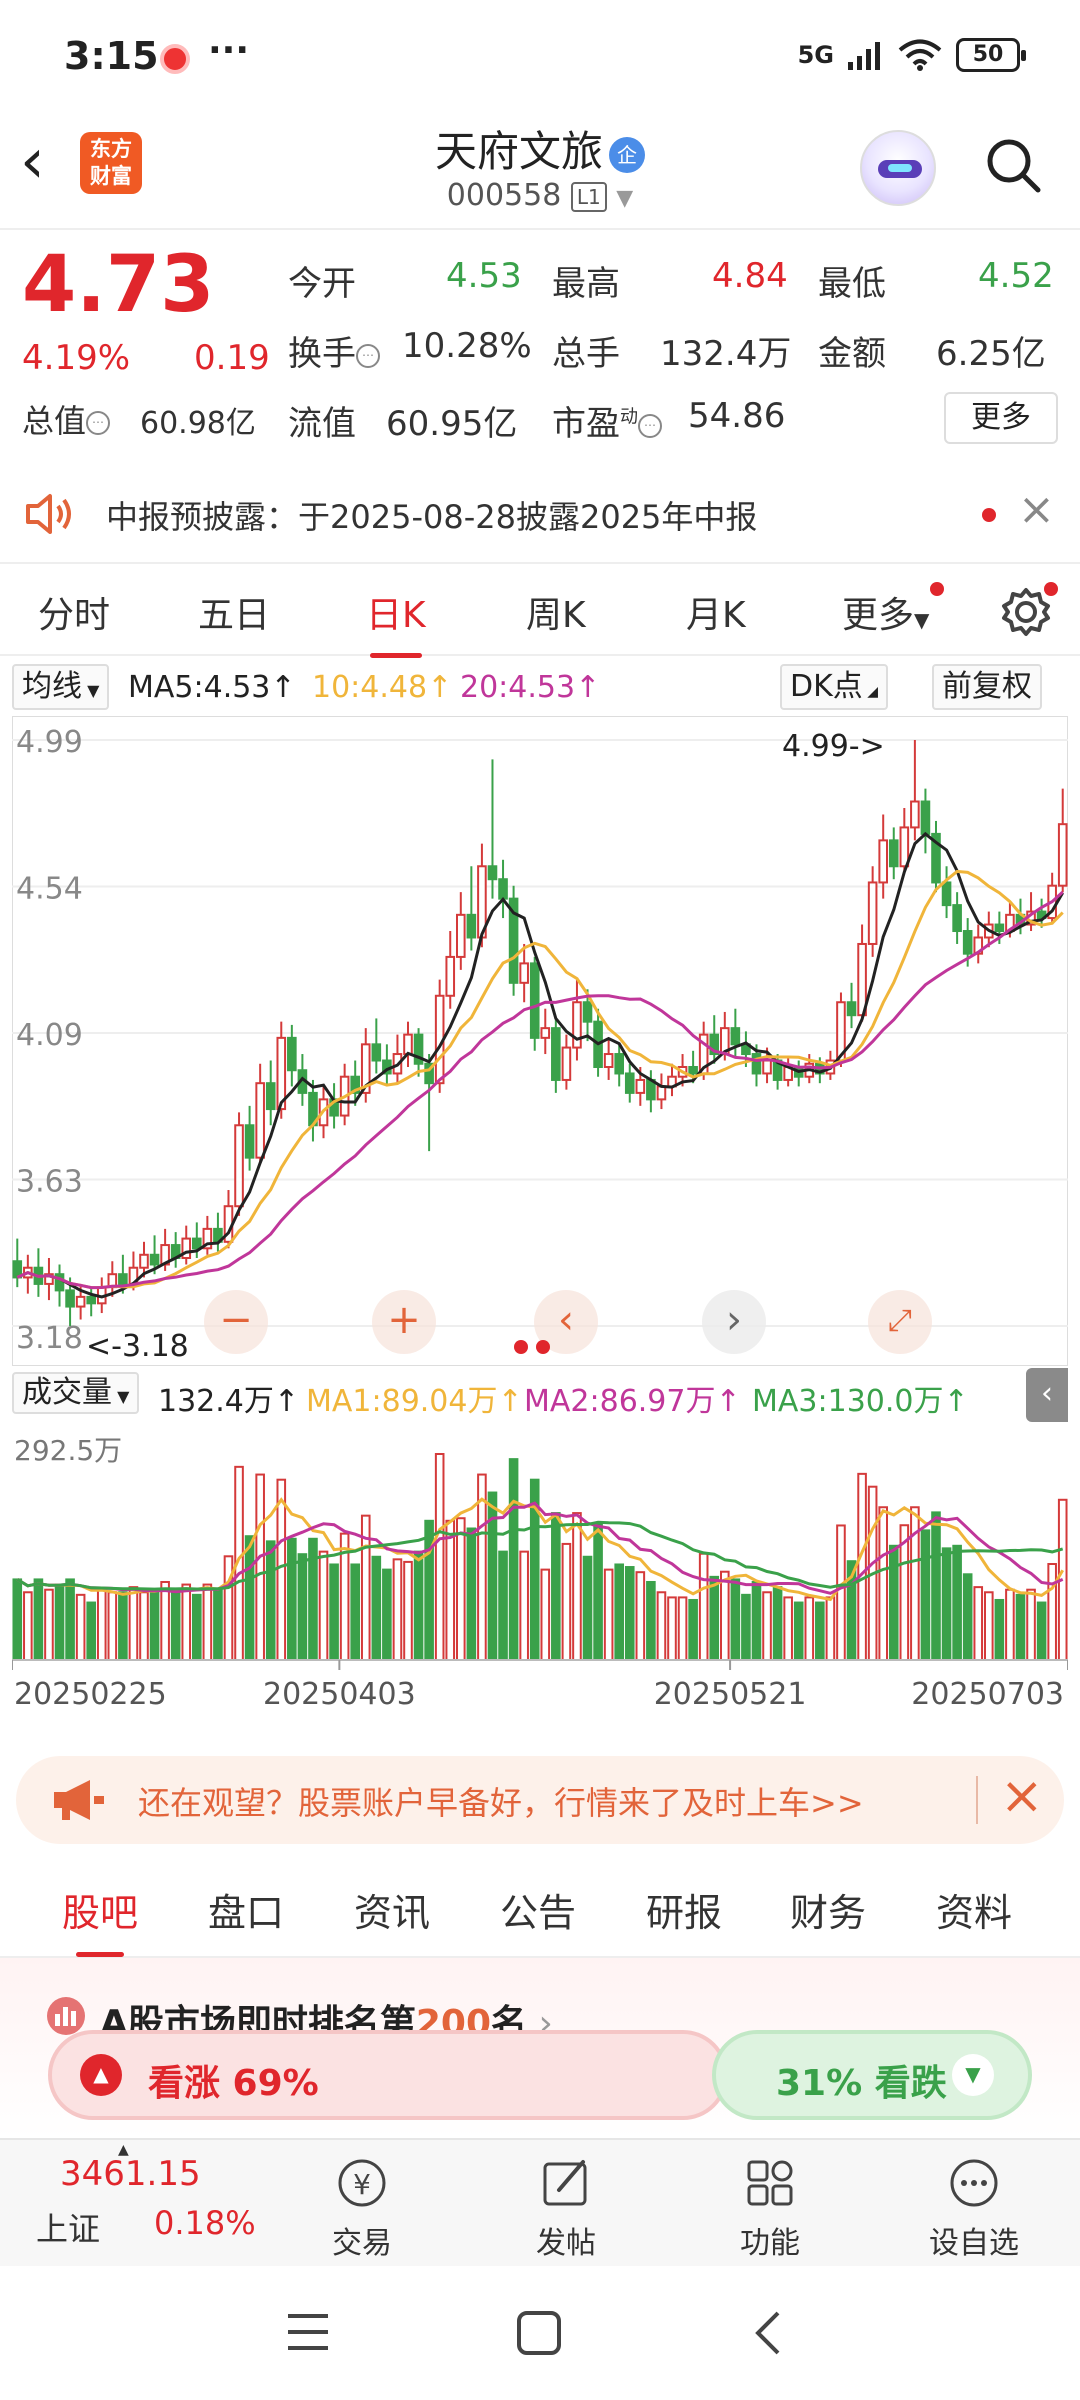 The height and width of the screenshot is (2400, 1080). I want to click on ma-selector: 均线 ▼, so click(61, 687).